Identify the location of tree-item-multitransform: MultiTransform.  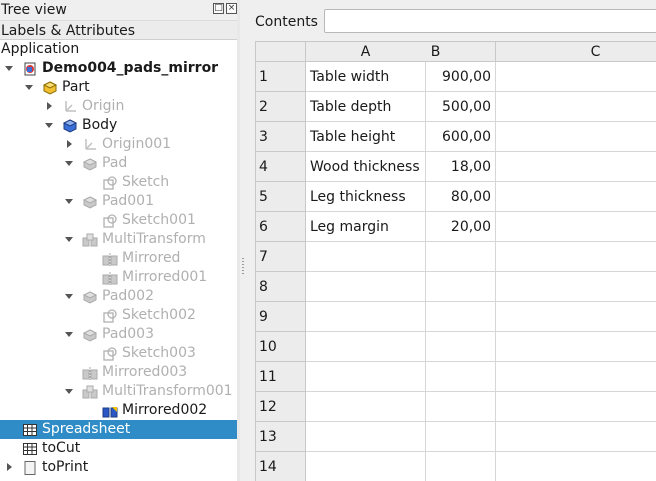
(118, 239).